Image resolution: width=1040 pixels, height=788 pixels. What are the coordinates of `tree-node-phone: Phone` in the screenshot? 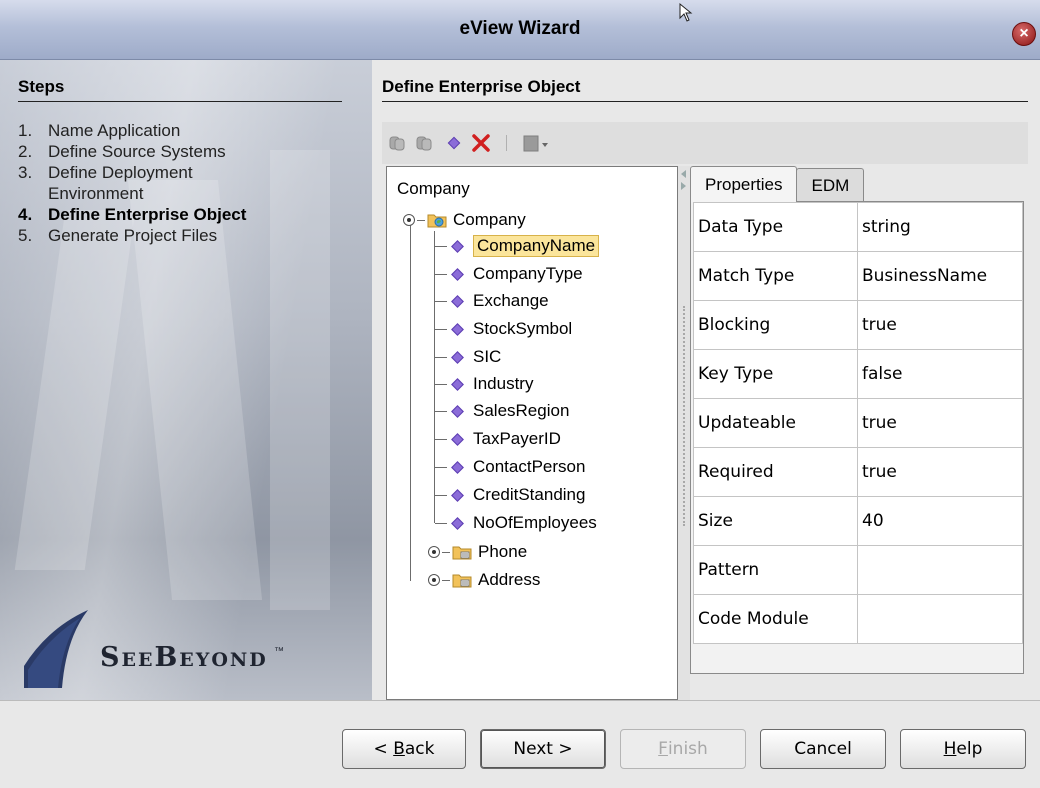 It's located at (477, 552).